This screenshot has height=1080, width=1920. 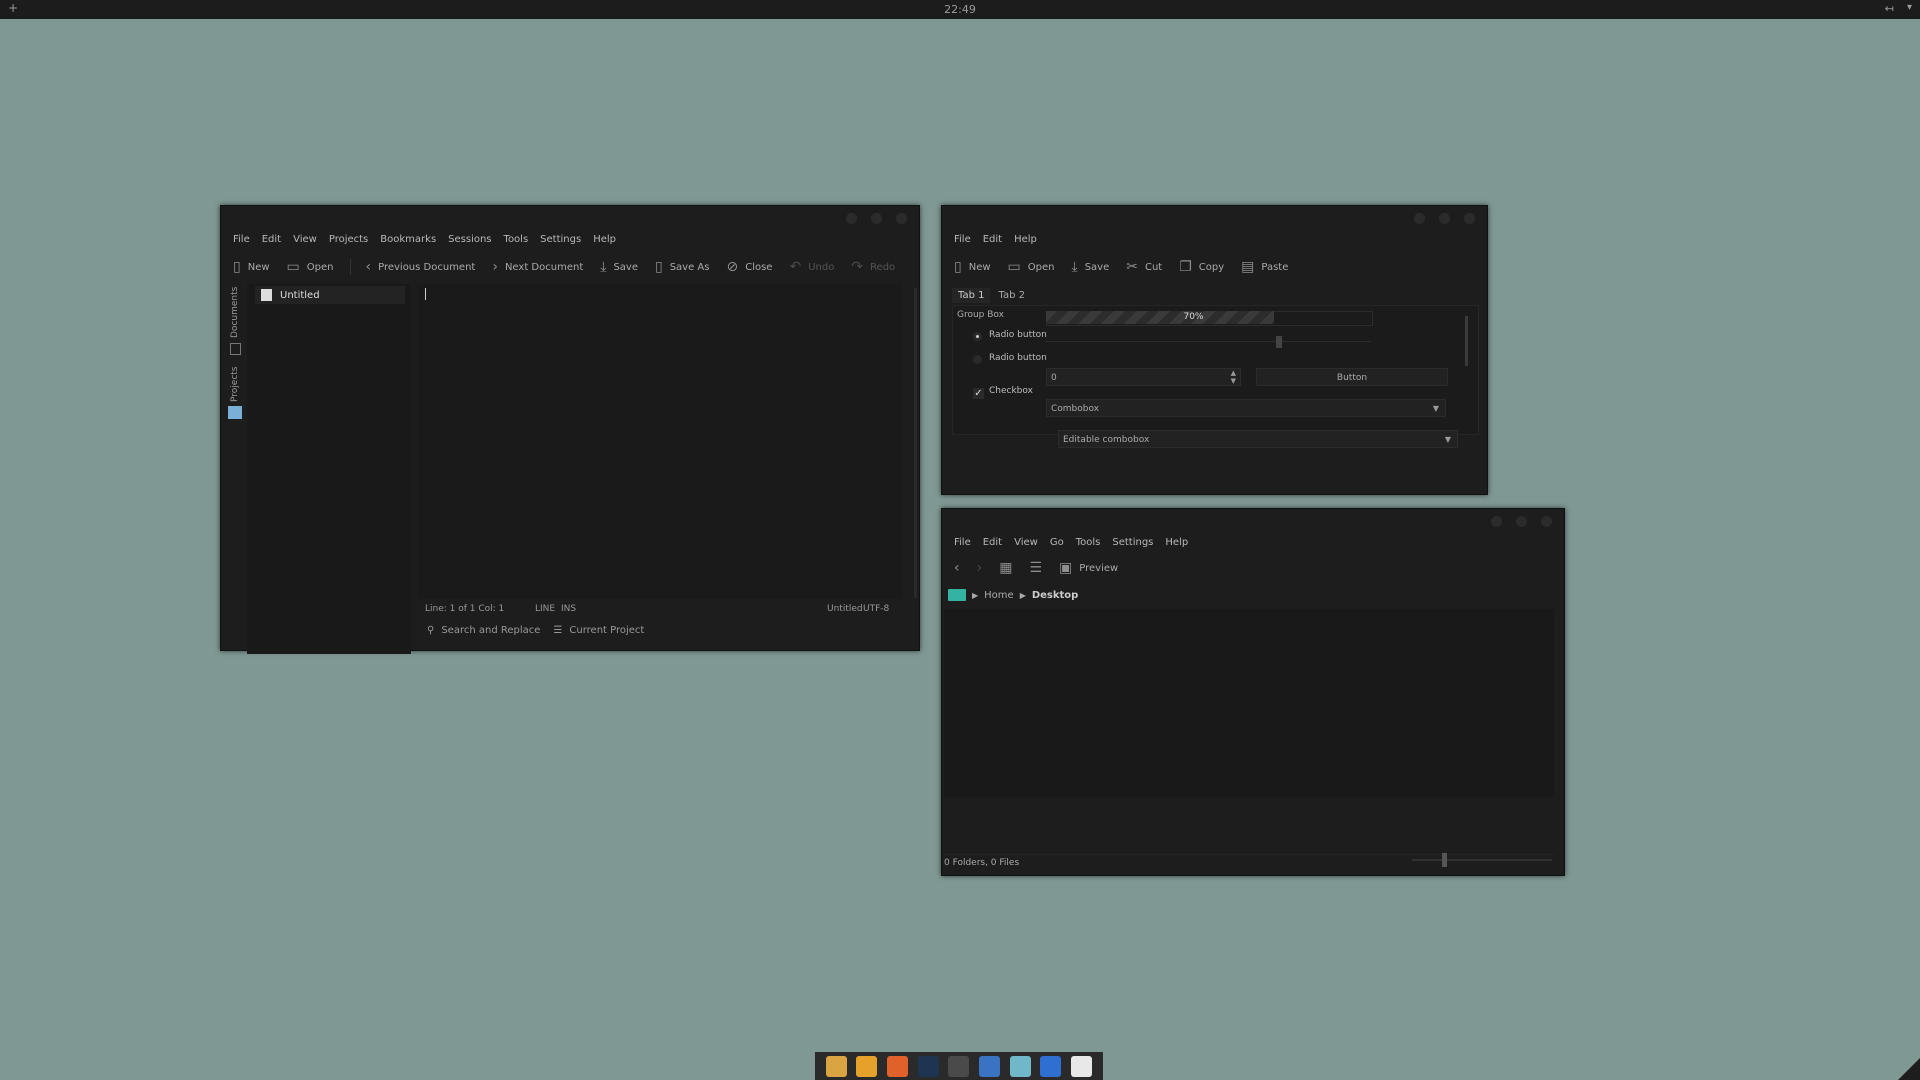 I want to click on preview-button: ▣ Preview, so click(x=1088, y=568).